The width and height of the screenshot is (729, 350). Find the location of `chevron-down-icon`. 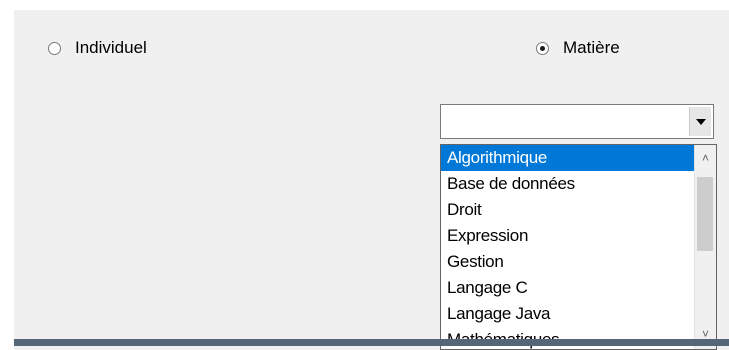

chevron-down-icon is located at coordinates (700, 121).